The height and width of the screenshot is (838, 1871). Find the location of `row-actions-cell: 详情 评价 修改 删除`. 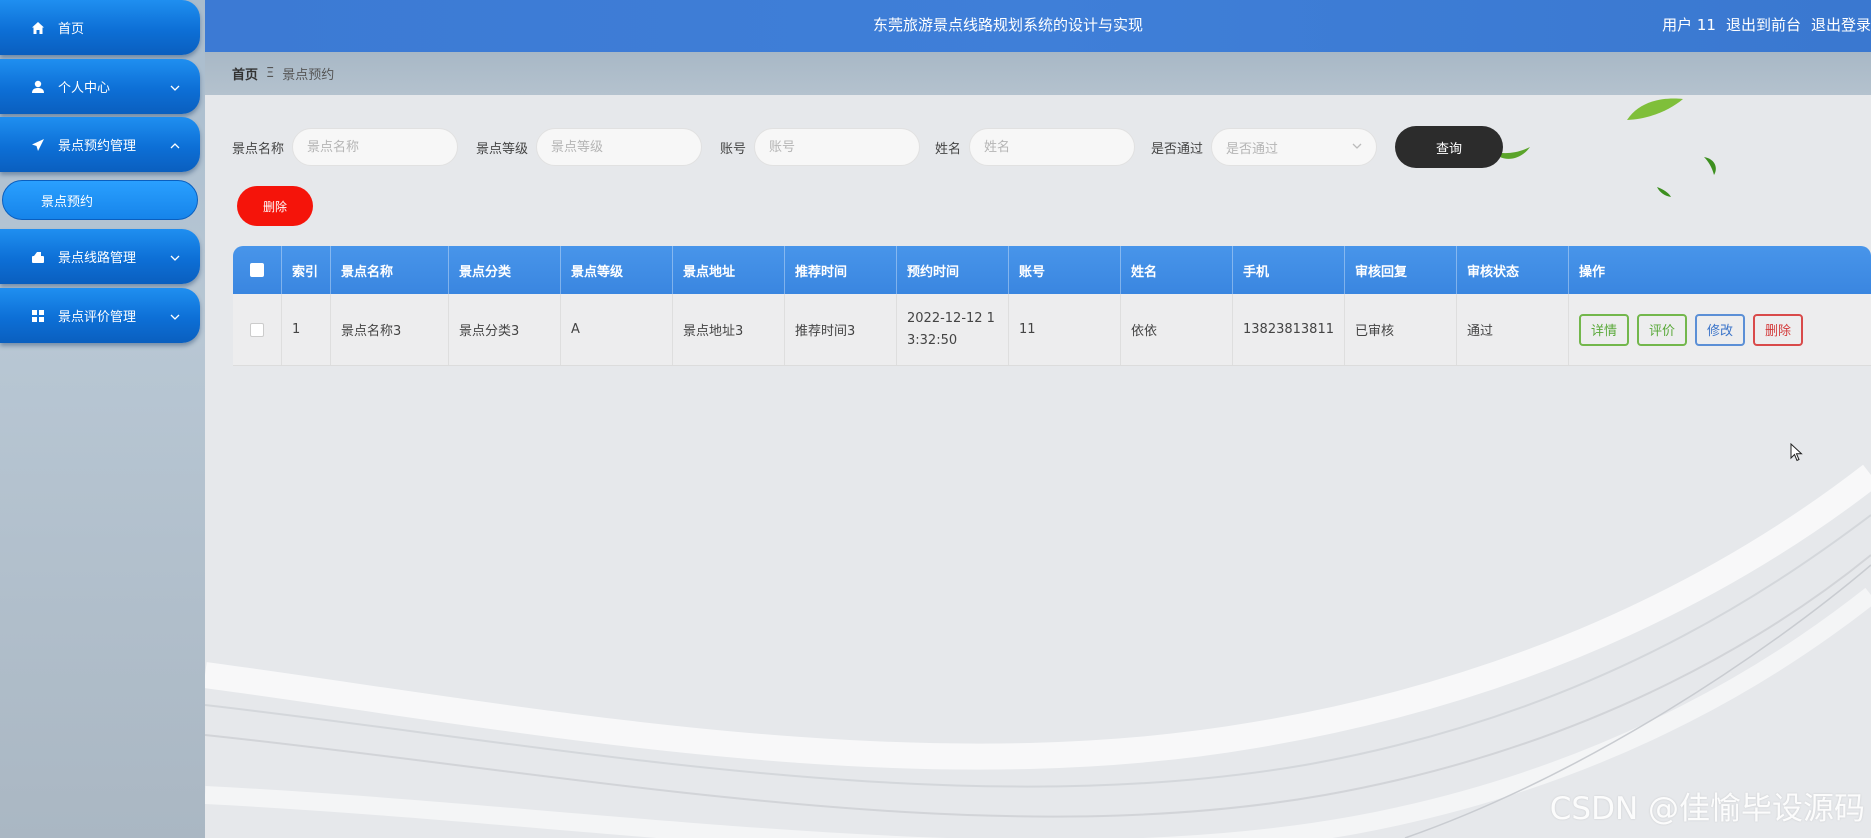

row-actions-cell: 详情 评价 修改 删除 is located at coordinates (1714, 329).